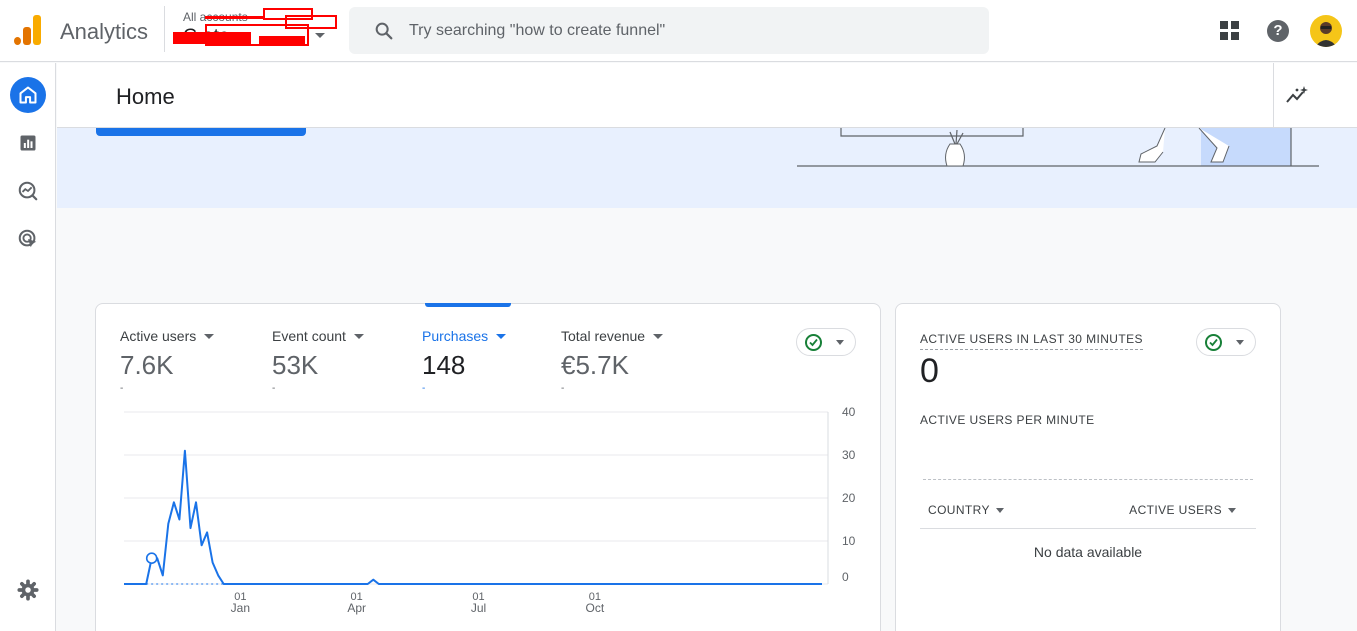 The height and width of the screenshot is (631, 1357). I want to click on bar-chart-icon, so click(28, 143).